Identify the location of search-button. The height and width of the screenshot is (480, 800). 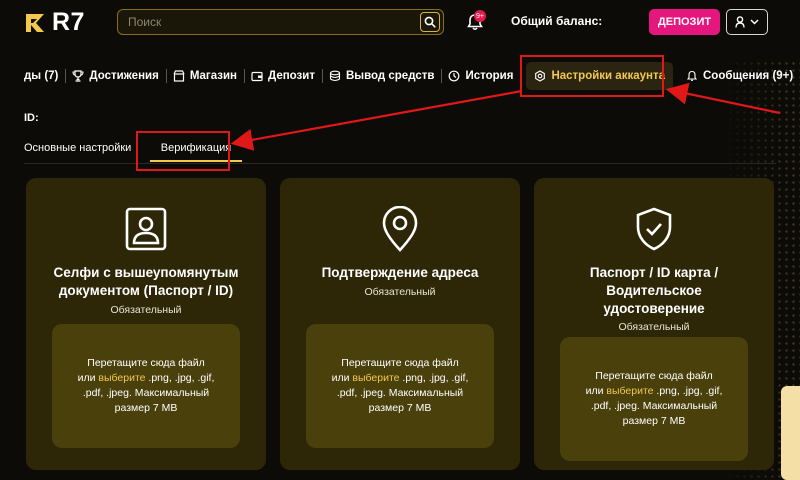
(430, 22).